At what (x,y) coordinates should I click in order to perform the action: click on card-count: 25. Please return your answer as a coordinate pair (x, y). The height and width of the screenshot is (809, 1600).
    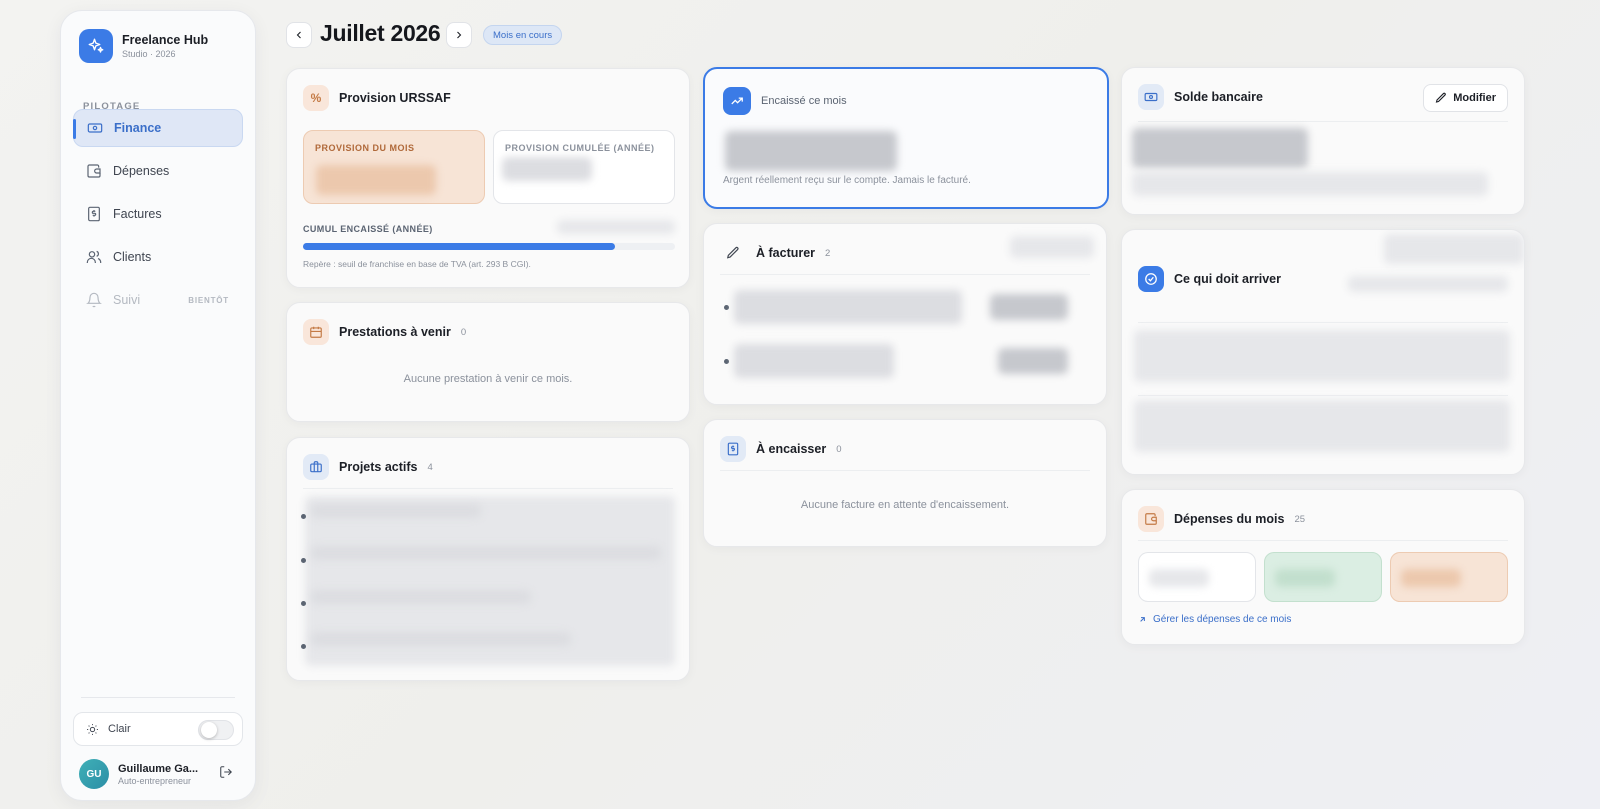
    Looking at the image, I should click on (1300, 519).